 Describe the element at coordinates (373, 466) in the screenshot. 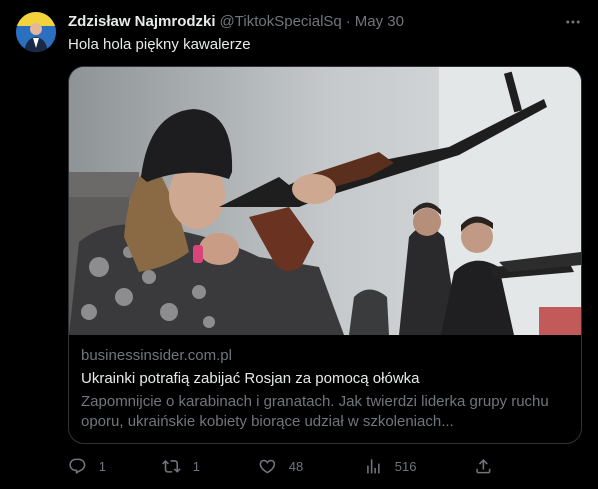

I see `analytics-icon` at that location.